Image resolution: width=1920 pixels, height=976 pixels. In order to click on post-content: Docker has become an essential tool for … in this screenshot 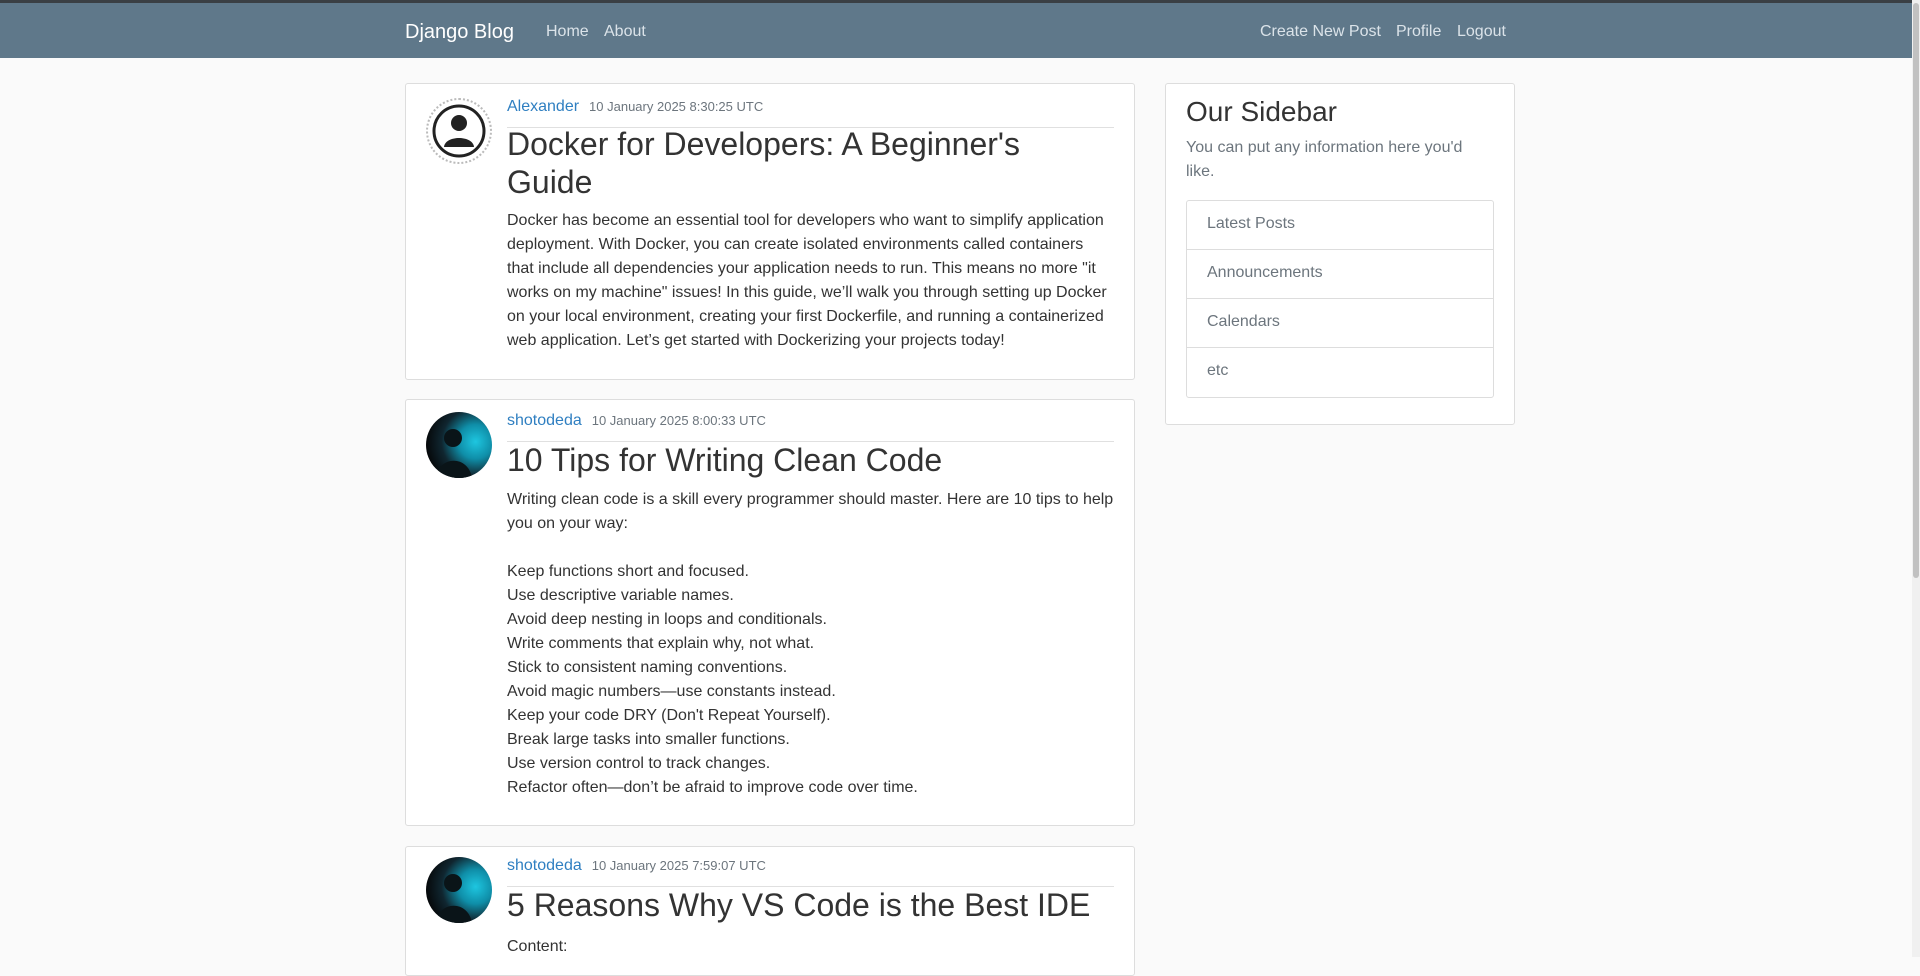, I will do `click(807, 280)`.